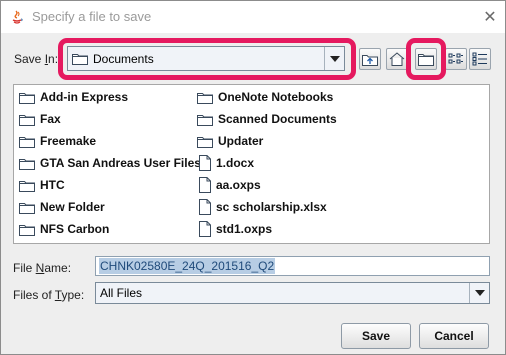  What do you see at coordinates (64, 229) in the screenshot?
I see `list-item: NFS Carbon` at bounding box center [64, 229].